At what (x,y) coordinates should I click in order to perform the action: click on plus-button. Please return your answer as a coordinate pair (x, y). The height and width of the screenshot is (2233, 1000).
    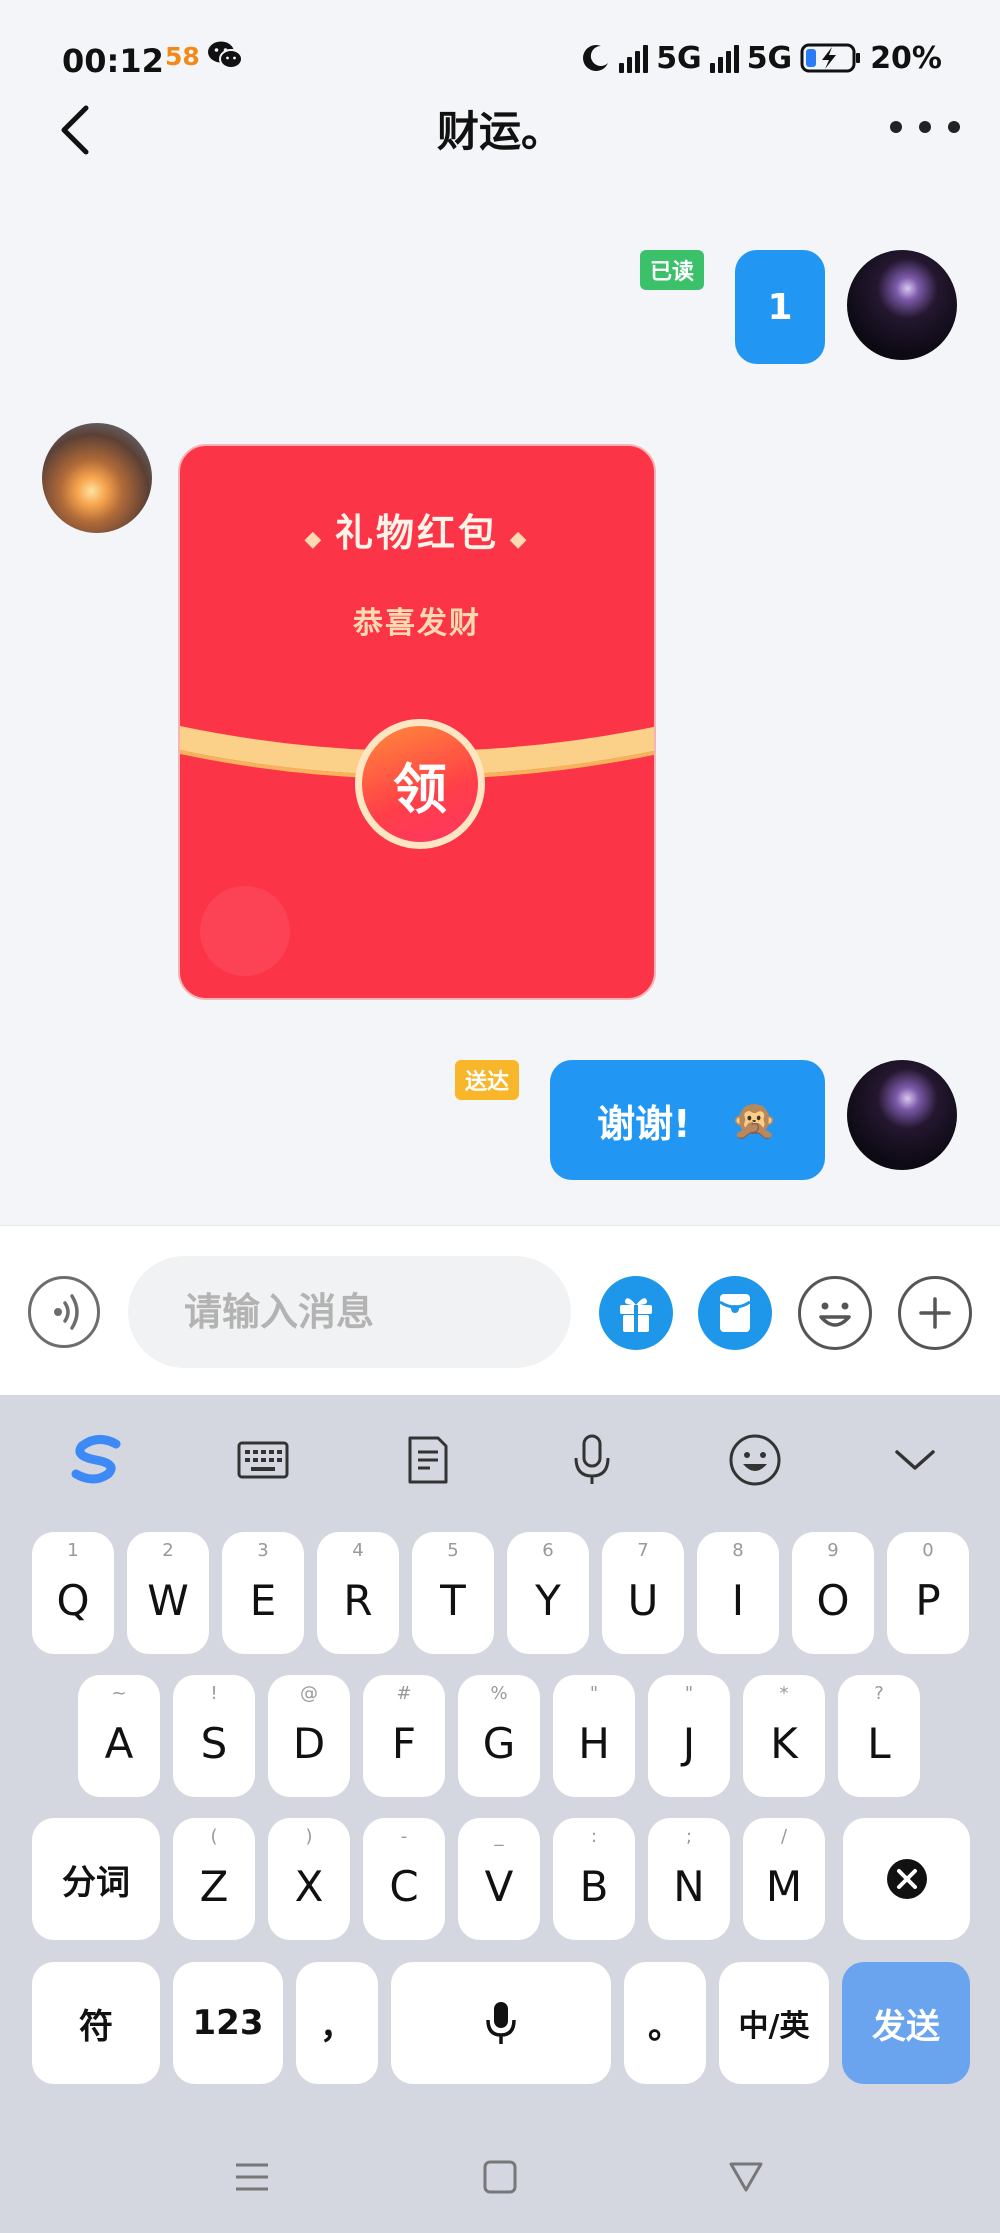
    Looking at the image, I should click on (935, 1313).